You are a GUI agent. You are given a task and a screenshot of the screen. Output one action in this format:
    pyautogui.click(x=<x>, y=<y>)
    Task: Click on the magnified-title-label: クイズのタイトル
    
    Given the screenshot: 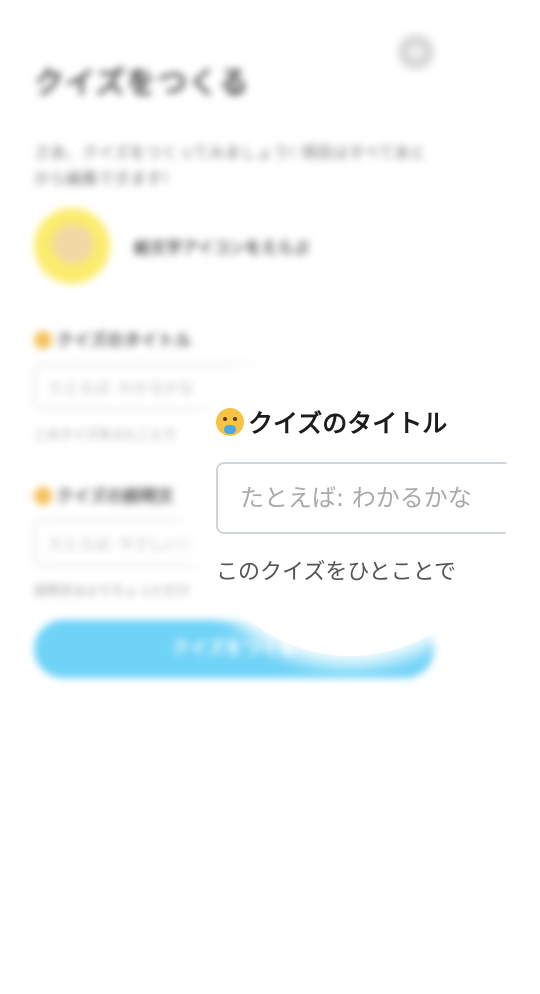 What is the action you would take?
    pyautogui.click(x=331, y=422)
    